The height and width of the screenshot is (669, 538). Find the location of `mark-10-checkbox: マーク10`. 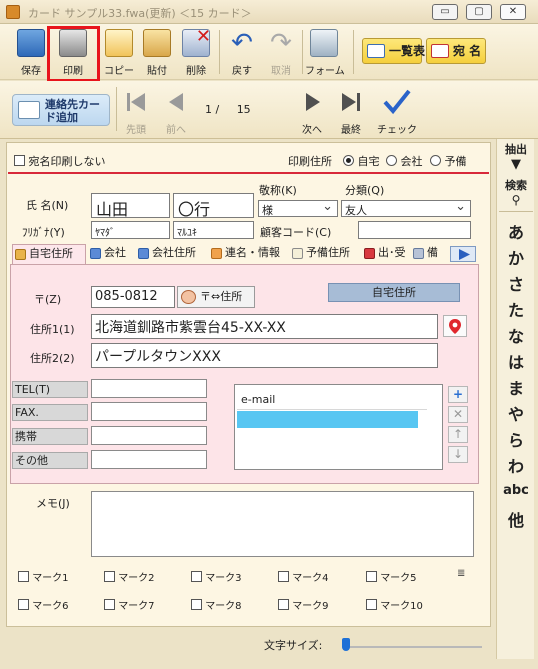

mark-10-checkbox: マーク10 is located at coordinates (394, 604).